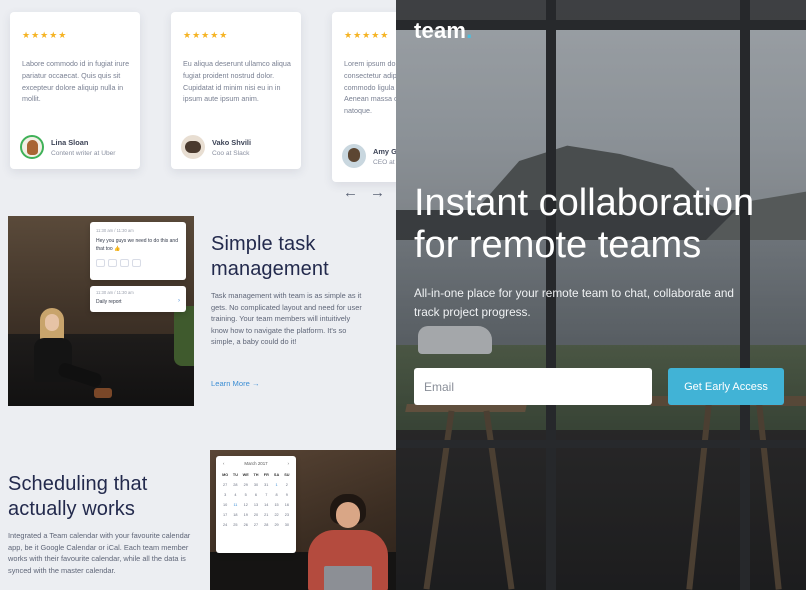 The height and width of the screenshot is (590, 806). I want to click on author-role: Content writer at Uber, so click(83, 153).